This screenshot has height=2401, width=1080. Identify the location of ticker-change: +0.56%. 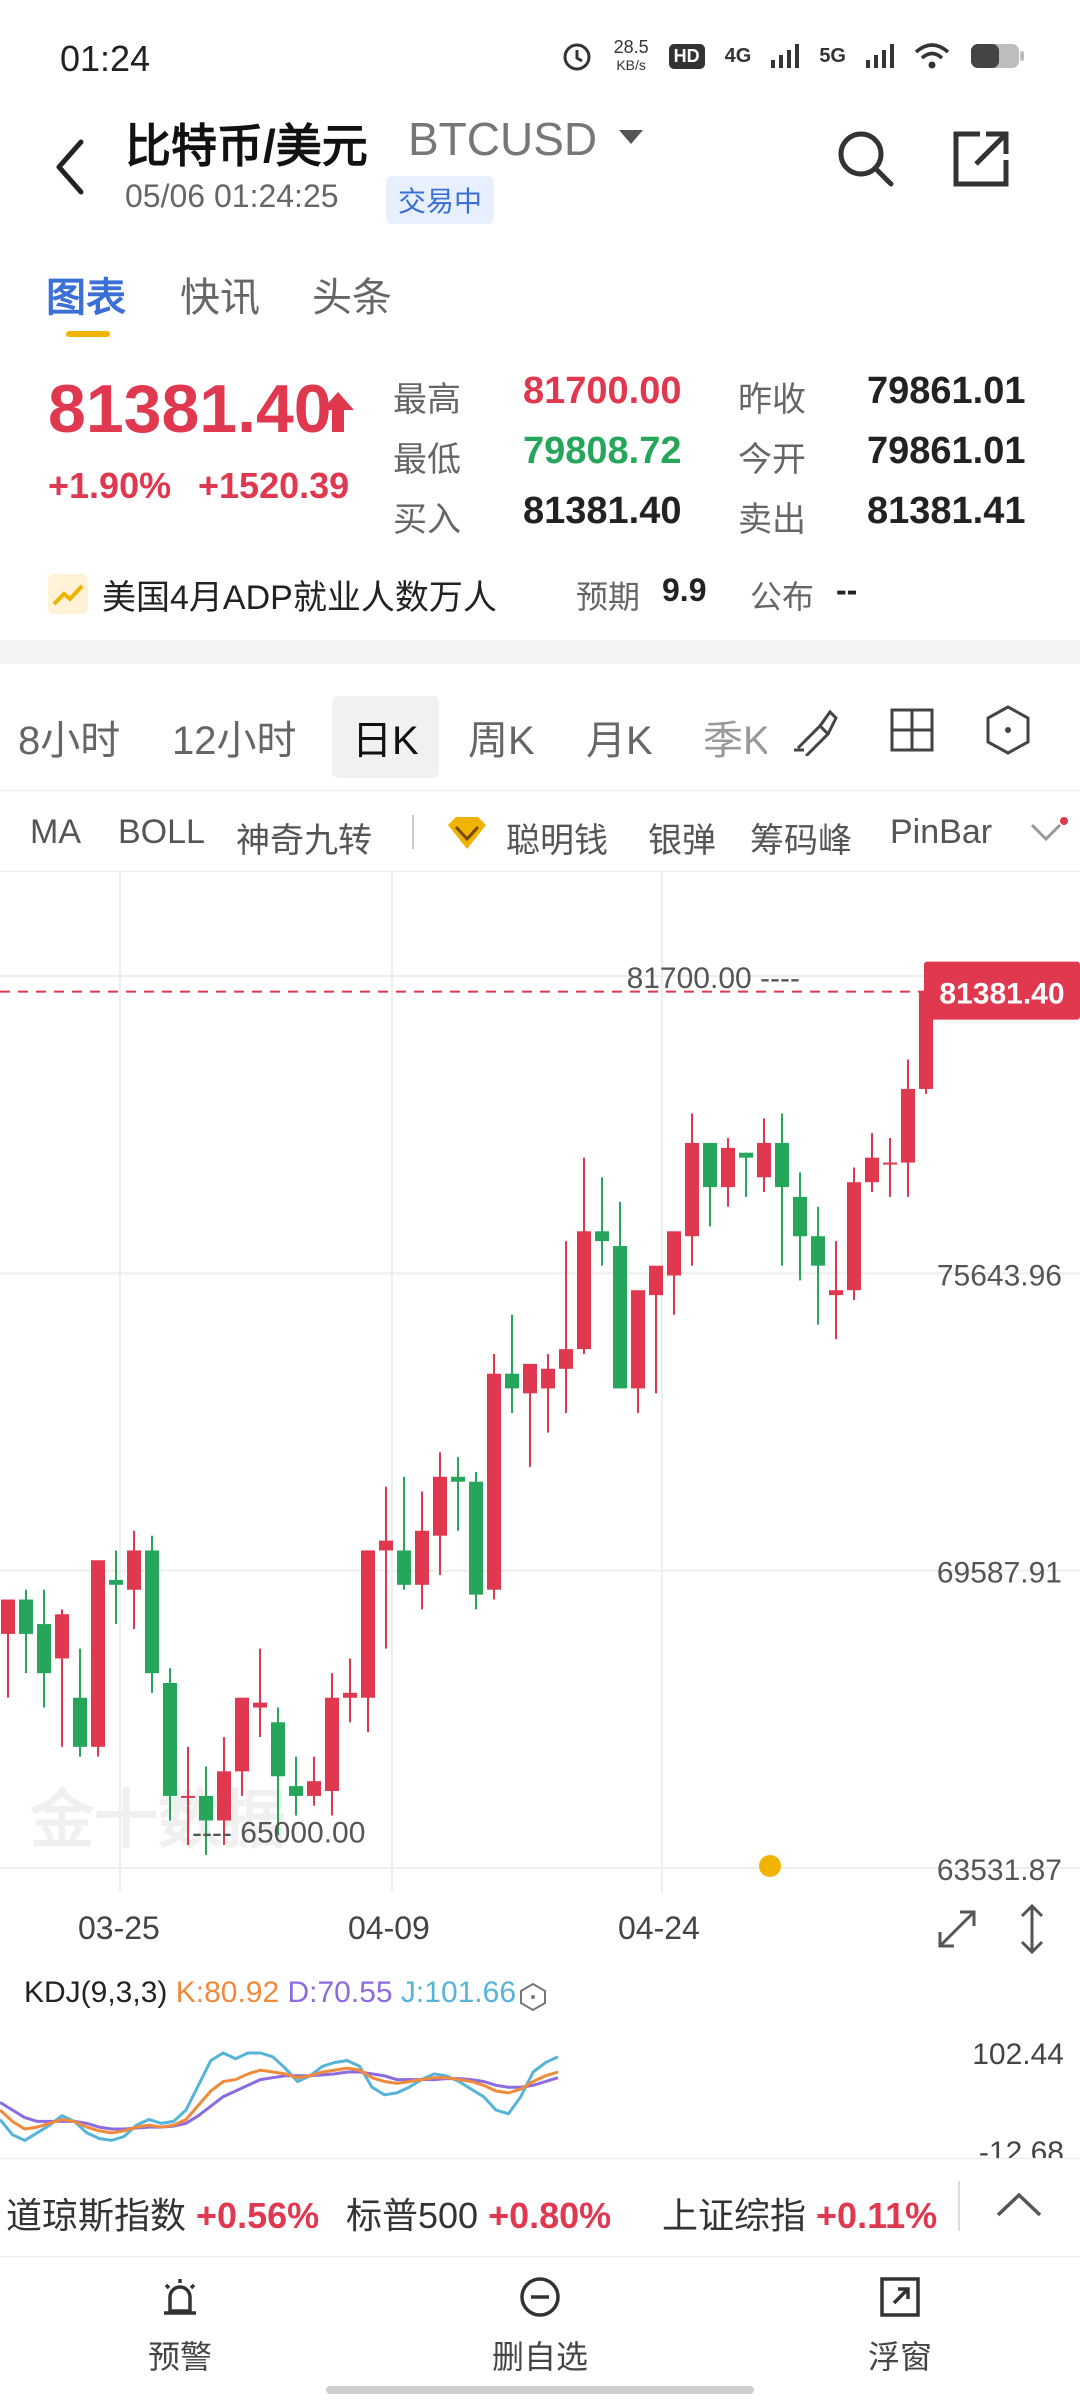
(258, 2215).